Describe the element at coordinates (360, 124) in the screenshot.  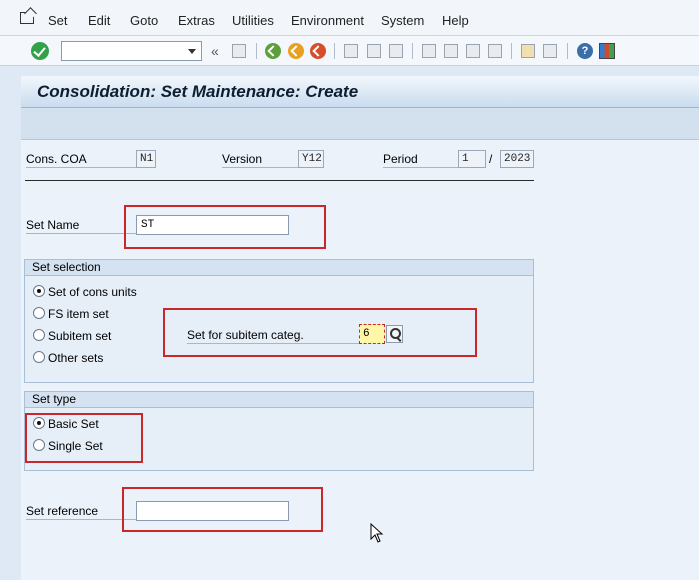
I see `application-toolbar` at that location.